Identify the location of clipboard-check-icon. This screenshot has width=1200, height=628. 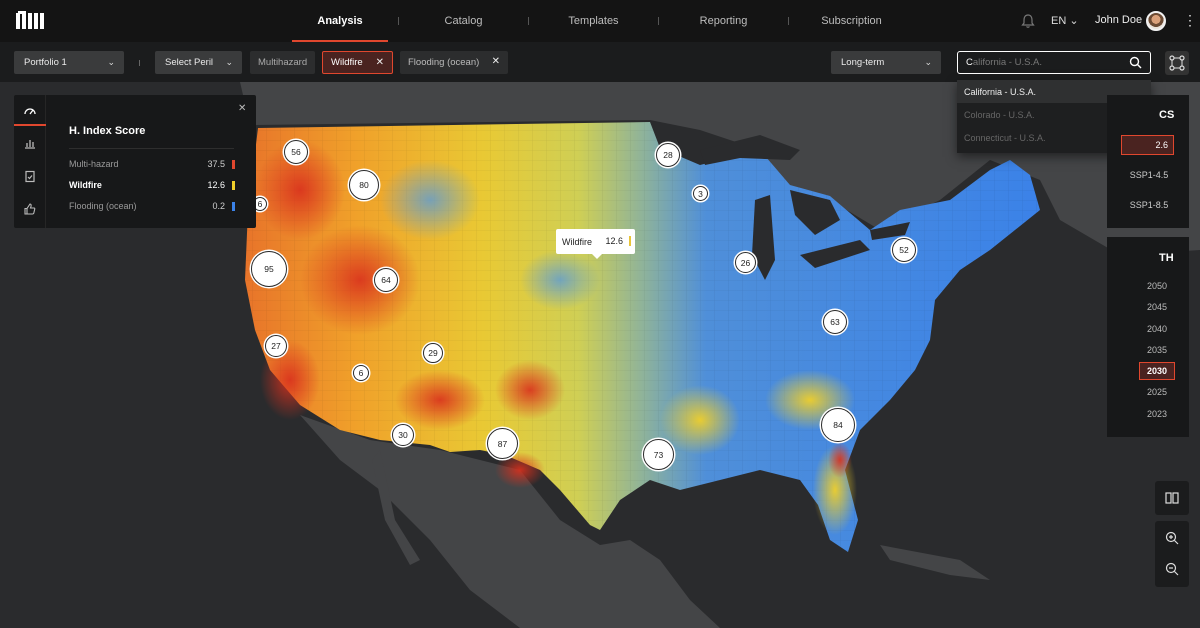
(30, 176).